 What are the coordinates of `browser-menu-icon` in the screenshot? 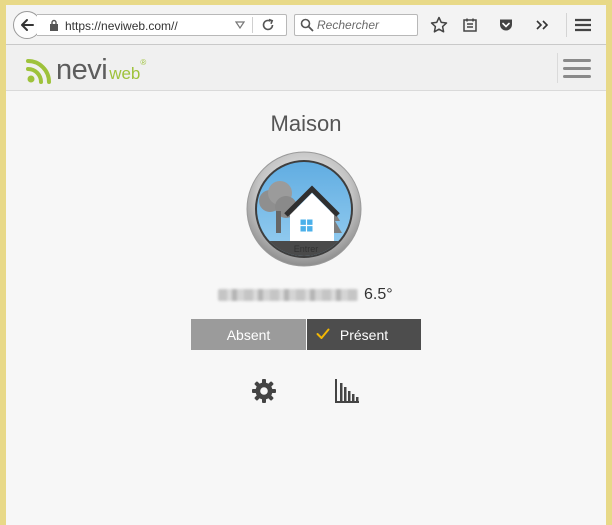 It's located at (583, 25).